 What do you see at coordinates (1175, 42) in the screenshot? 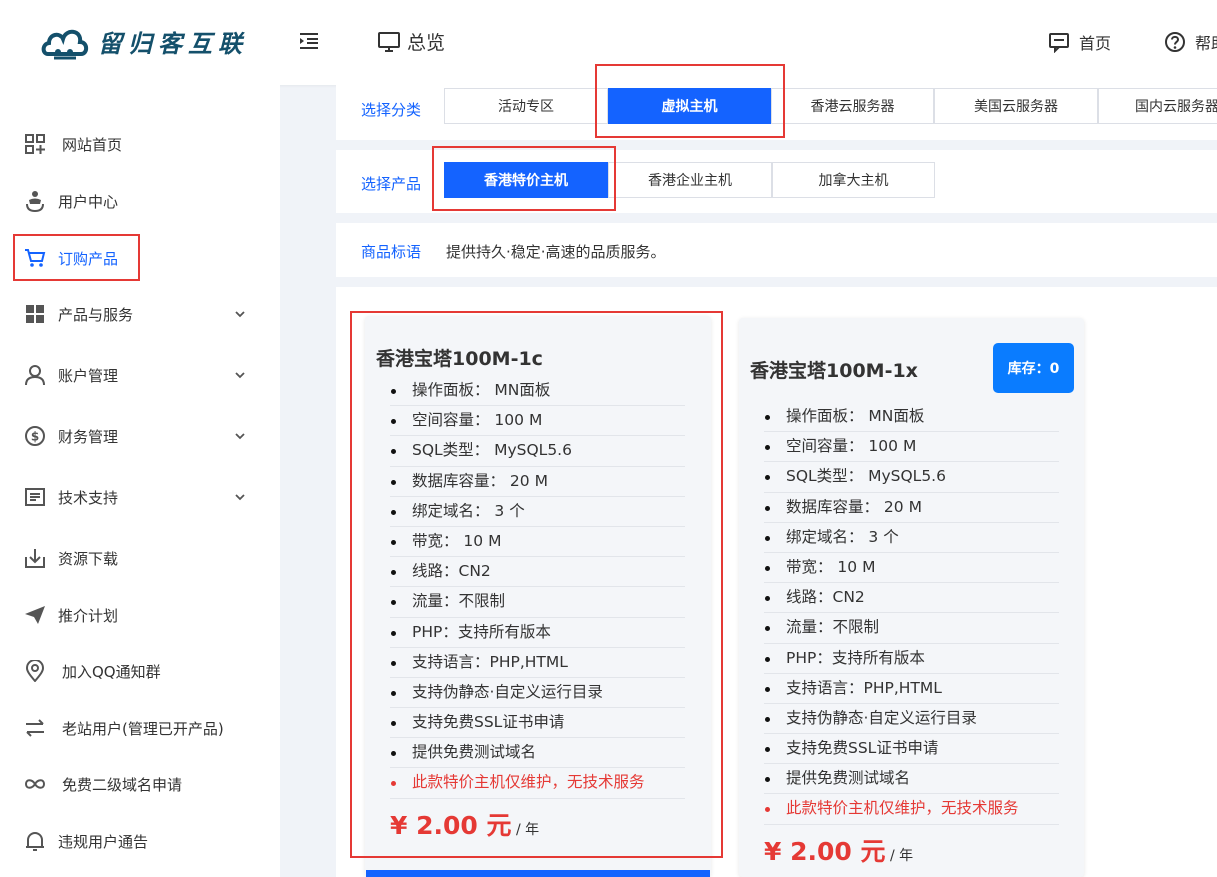
I see `help-circle-icon` at bounding box center [1175, 42].